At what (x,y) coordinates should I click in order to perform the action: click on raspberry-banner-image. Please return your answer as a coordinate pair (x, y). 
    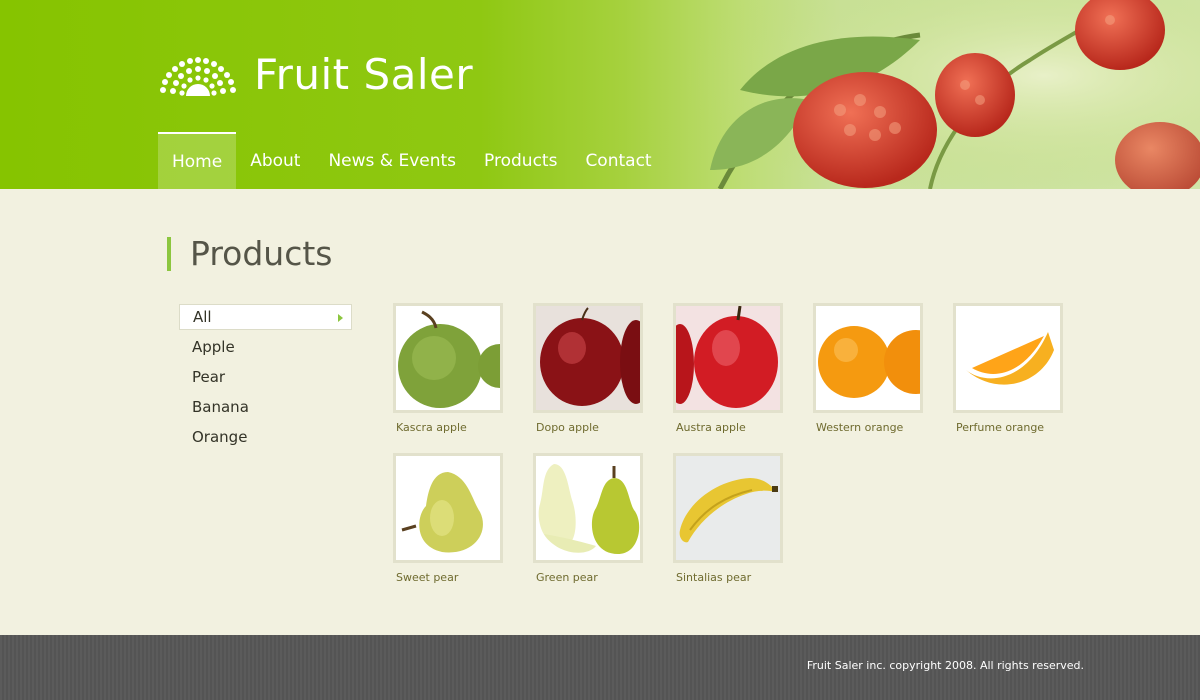
    Looking at the image, I should click on (940, 94).